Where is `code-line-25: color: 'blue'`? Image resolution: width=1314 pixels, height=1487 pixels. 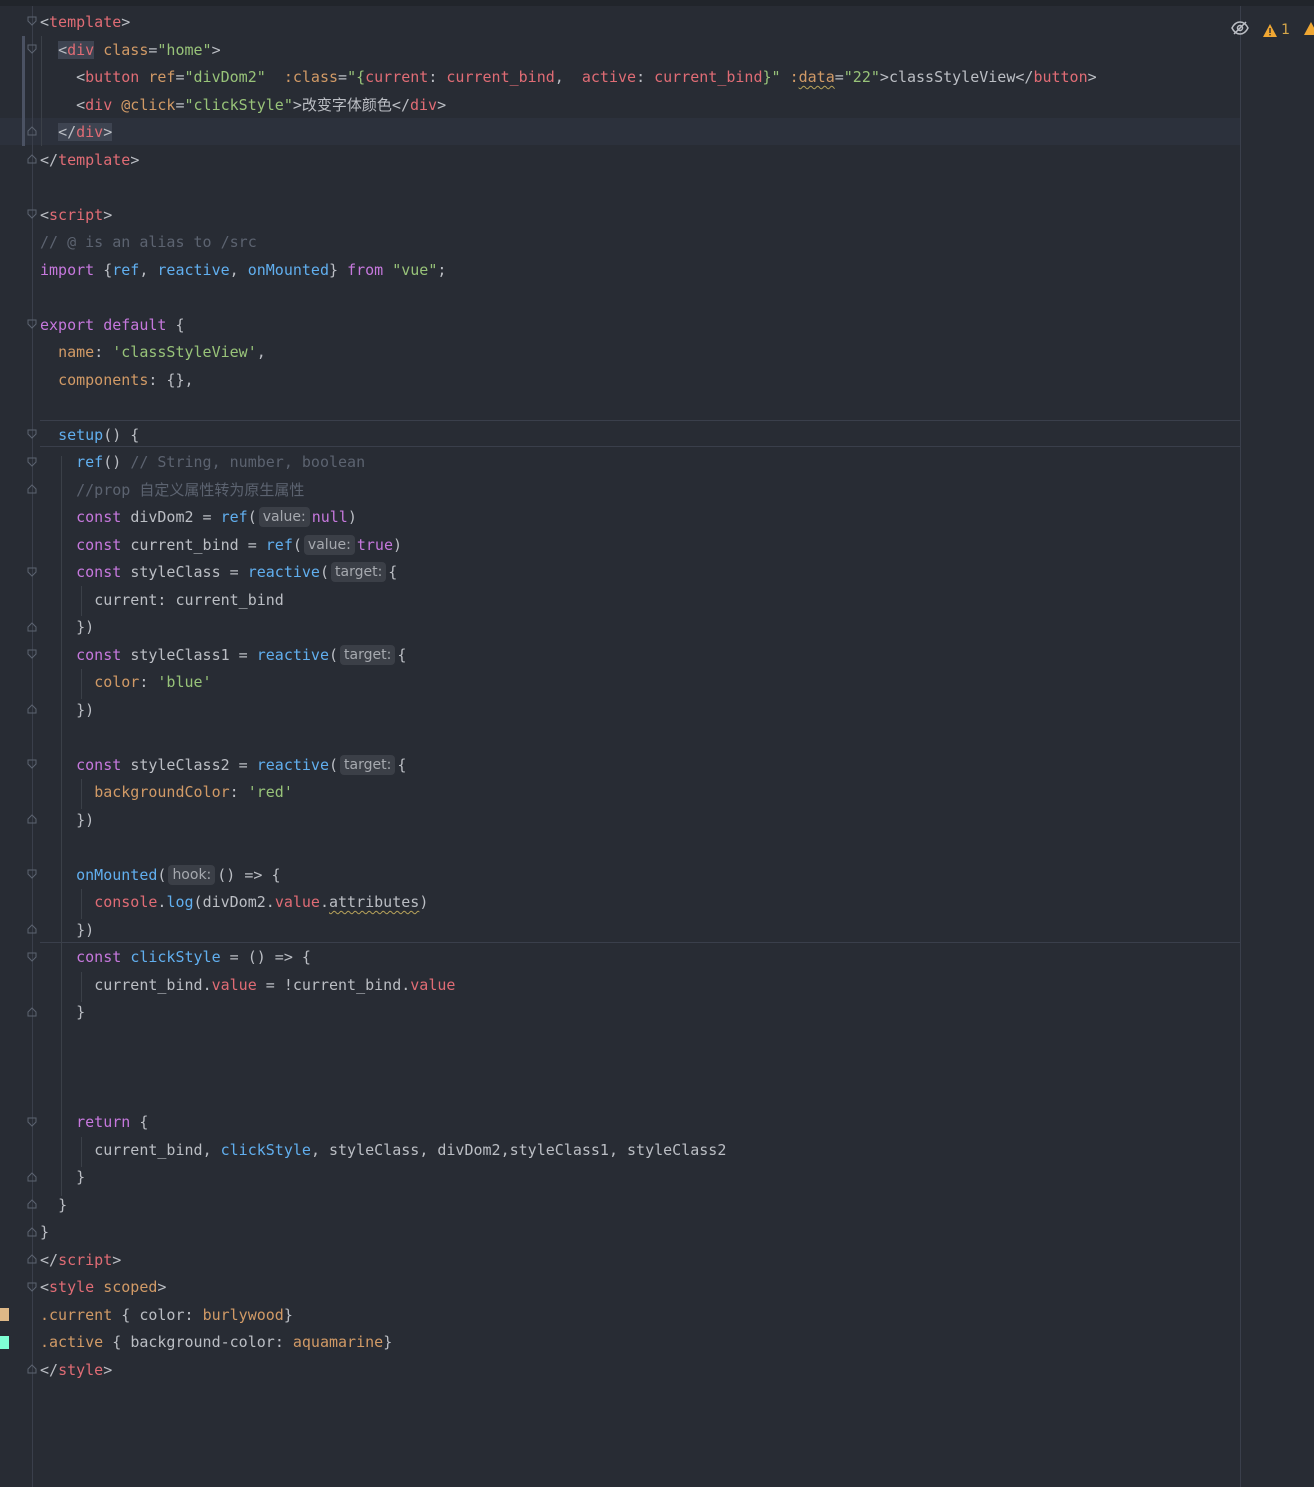
code-line-25: color: 'blue' is located at coordinates (125, 682).